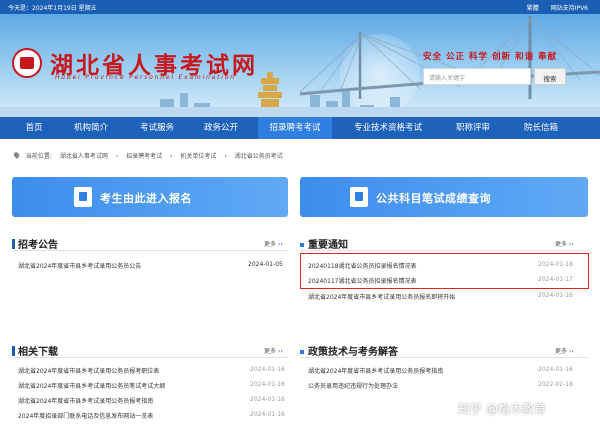 The width and height of the screenshot is (600, 435). Describe the element at coordinates (273, 243) in the screenshot. I see `more-link-recruit: 更多` at that location.